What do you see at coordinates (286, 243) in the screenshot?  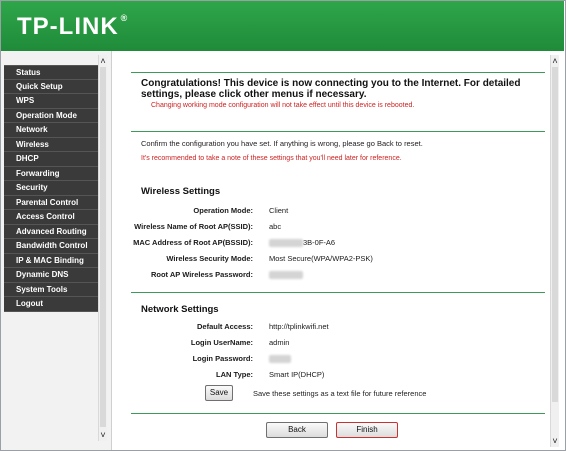 I see `redacted-mac-prefix` at bounding box center [286, 243].